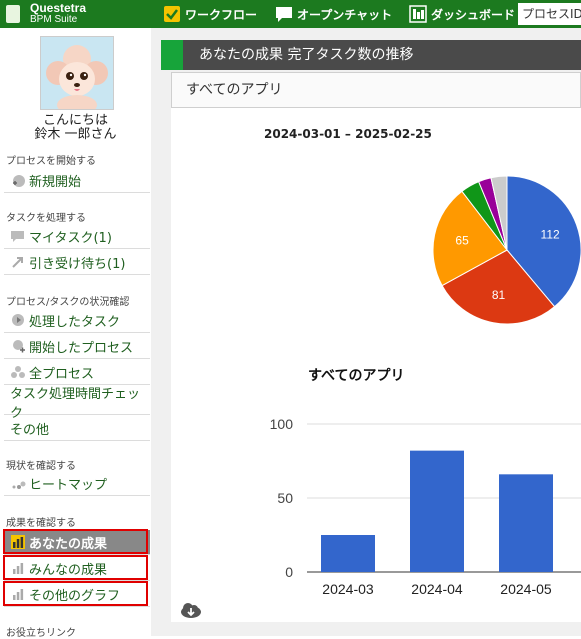 This screenshot has height=639, width=581. What do you see at coordinates (30, 430) in the screenshot?
I see `sidebar-item-label: その他` at bounding box center [30, 430].